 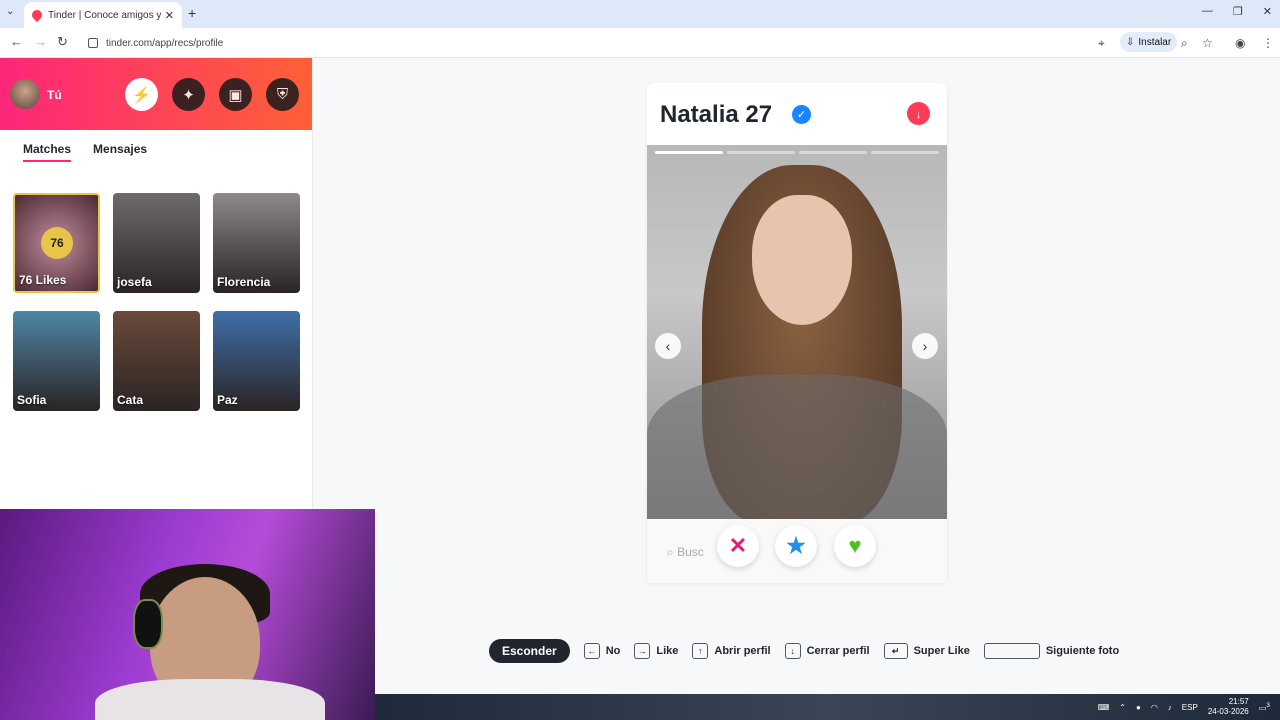 I want to click on browser-tab: Tinder | Conoce amigos y gente ✕, so click(x=103, y=15).